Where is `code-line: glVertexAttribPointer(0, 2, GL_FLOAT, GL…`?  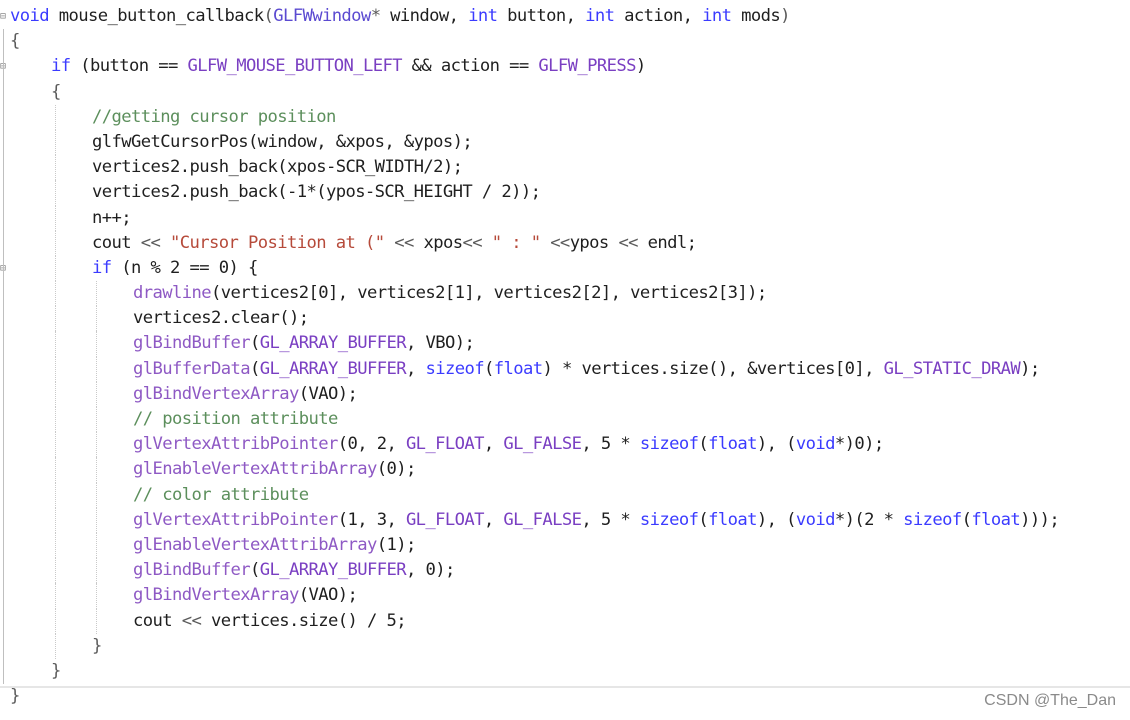
code-line: glVertexAttribPointer(0, 2, GL_FLOAT, GL… is located at coordinates (565, 445).